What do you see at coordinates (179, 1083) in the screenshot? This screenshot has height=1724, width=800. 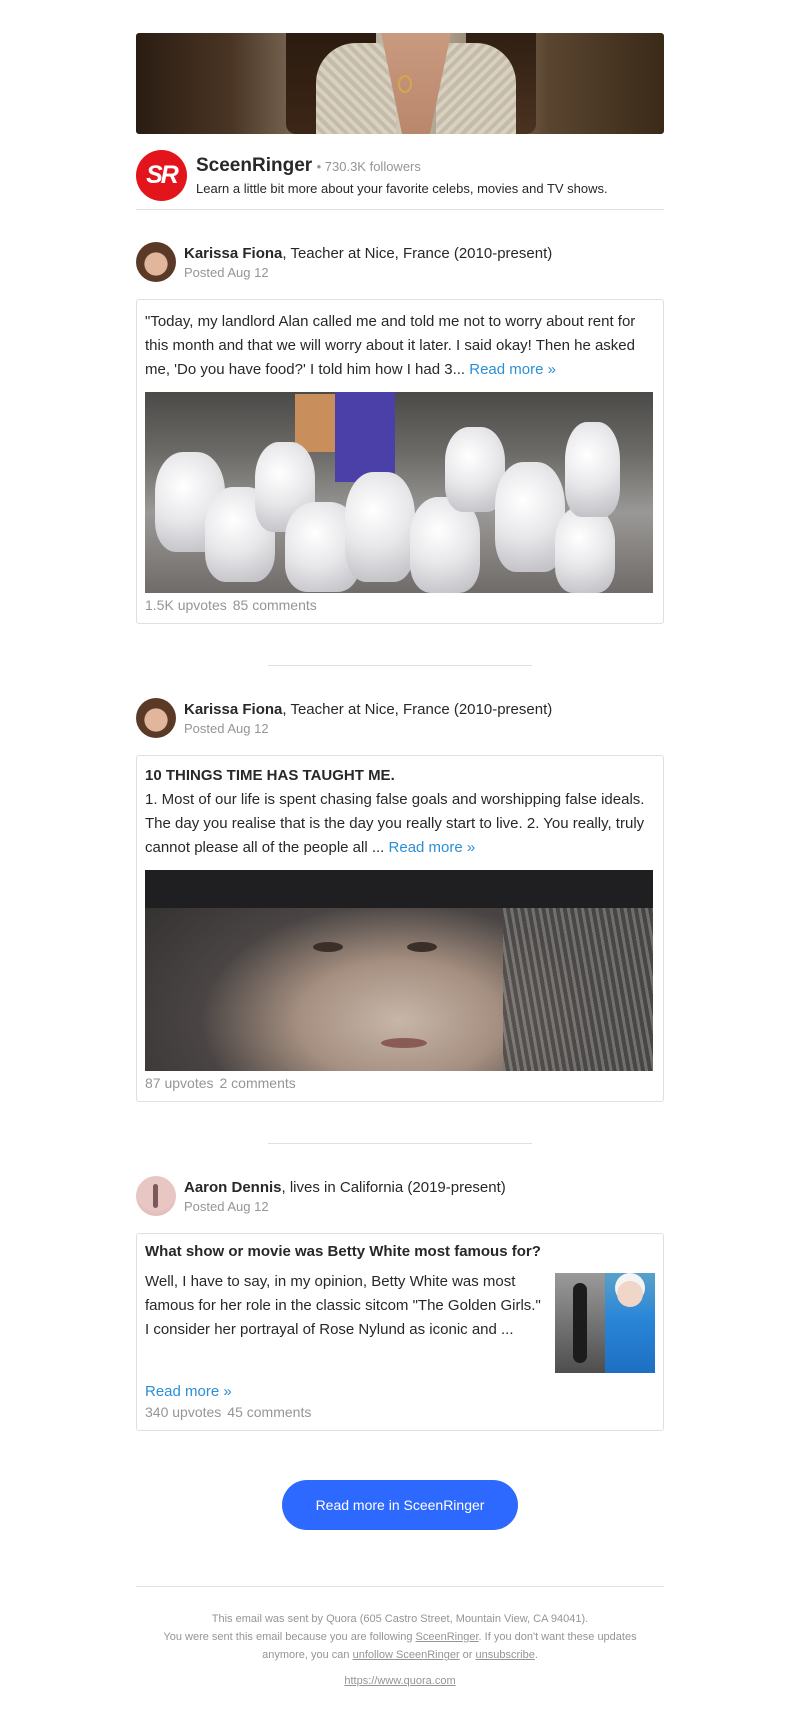 I see `upvote-count: 87 upvotes` at bounding box center [179, 1083].